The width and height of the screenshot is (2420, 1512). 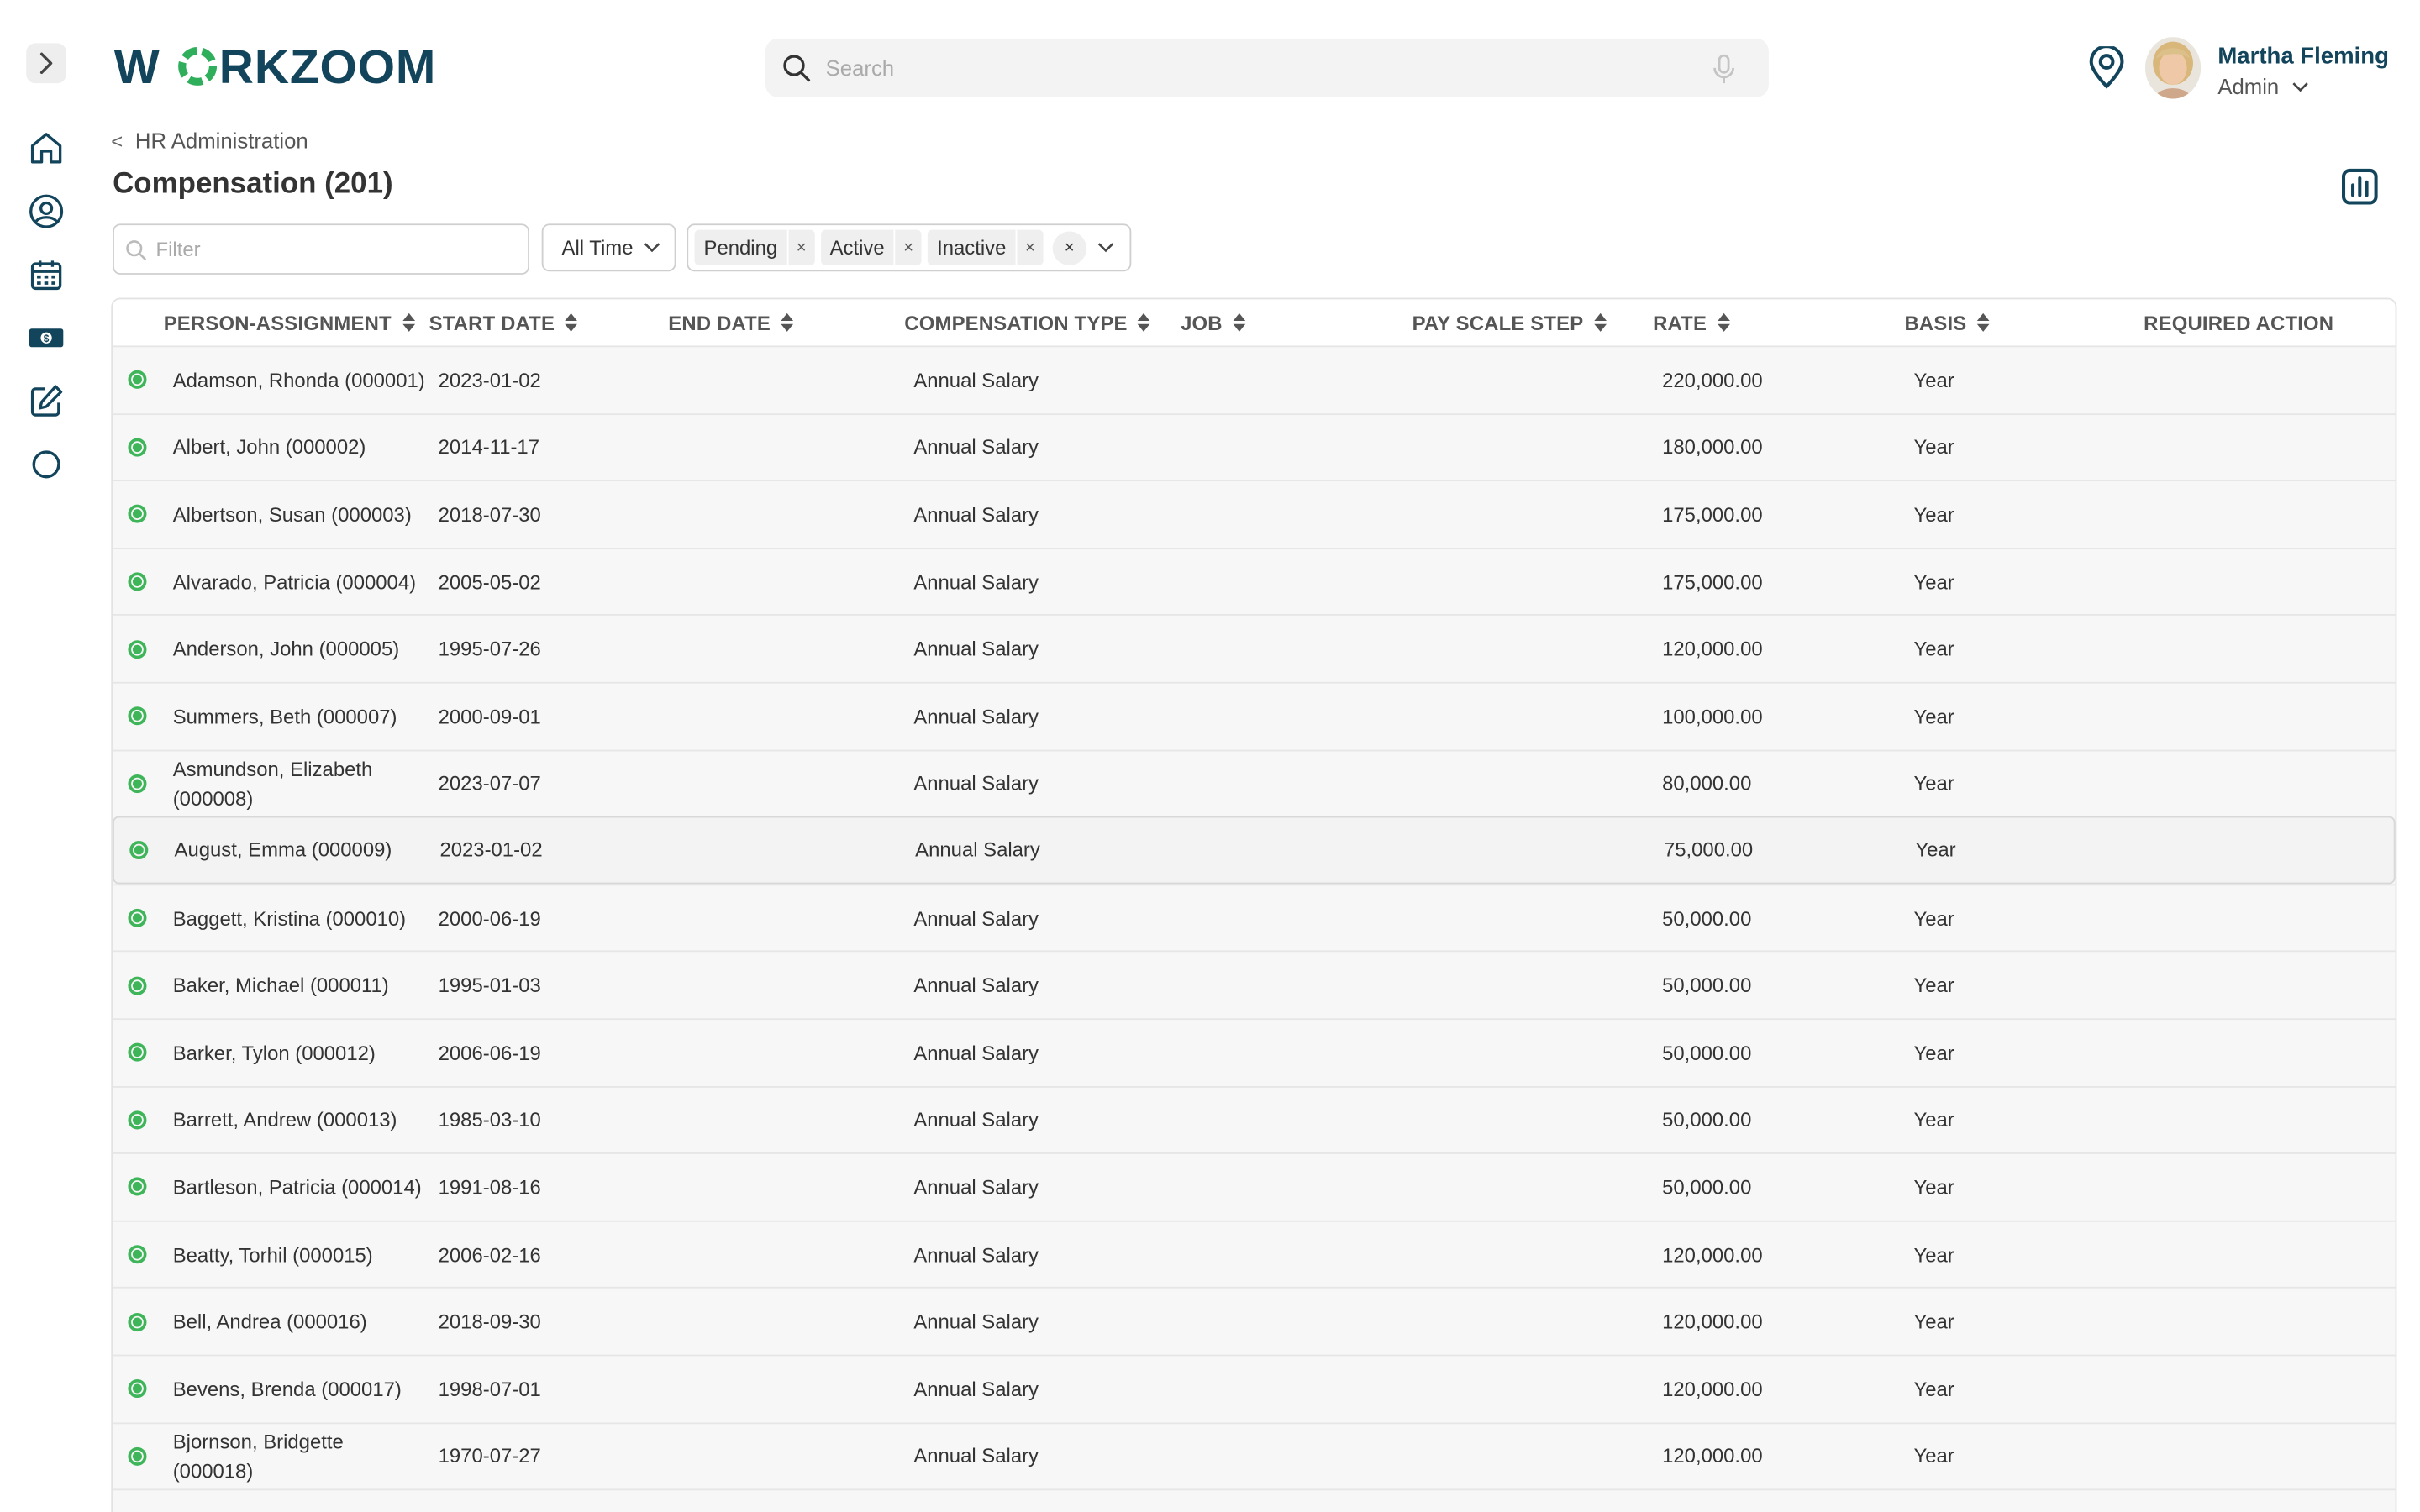 What do you see at coordinates (490, 1052) in the screenshot?
I see `cell-start-date: 2006-06-19` at bounding box center [490, 1052].